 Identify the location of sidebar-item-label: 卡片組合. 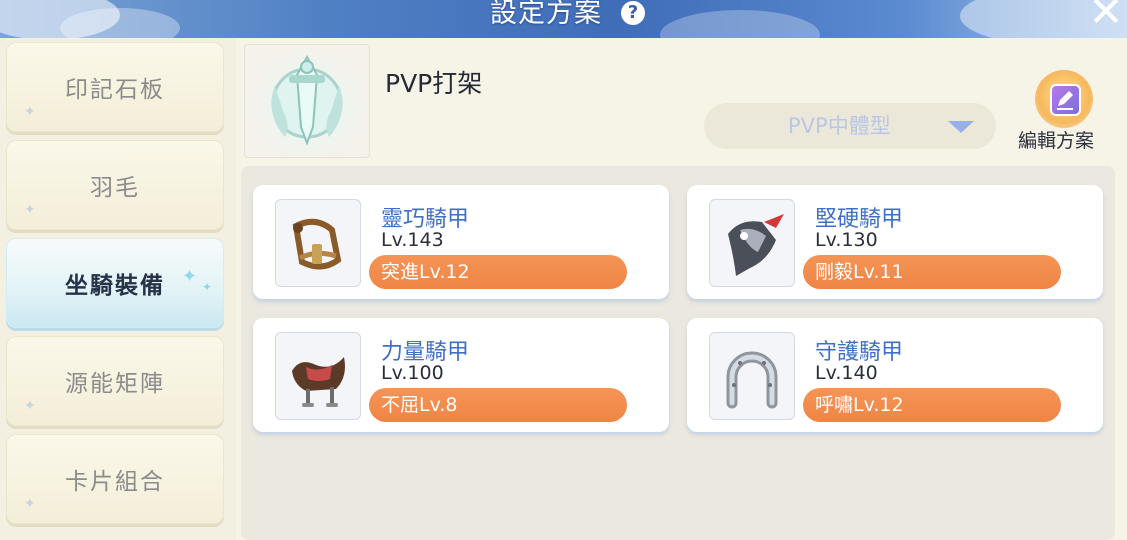
(115, 482).